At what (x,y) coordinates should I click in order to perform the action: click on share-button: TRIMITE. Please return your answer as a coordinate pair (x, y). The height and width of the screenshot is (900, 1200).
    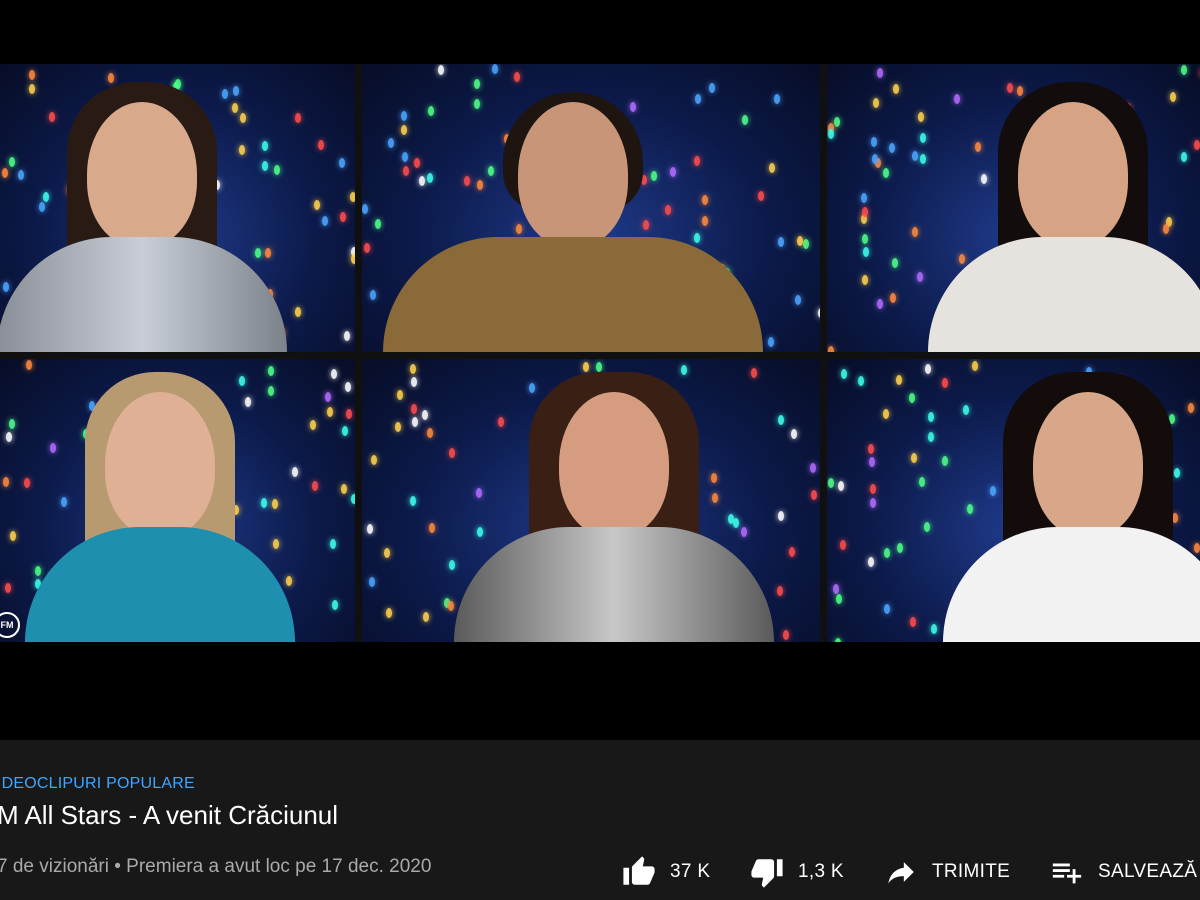
    Looking at the image, I should click on (947, 872).